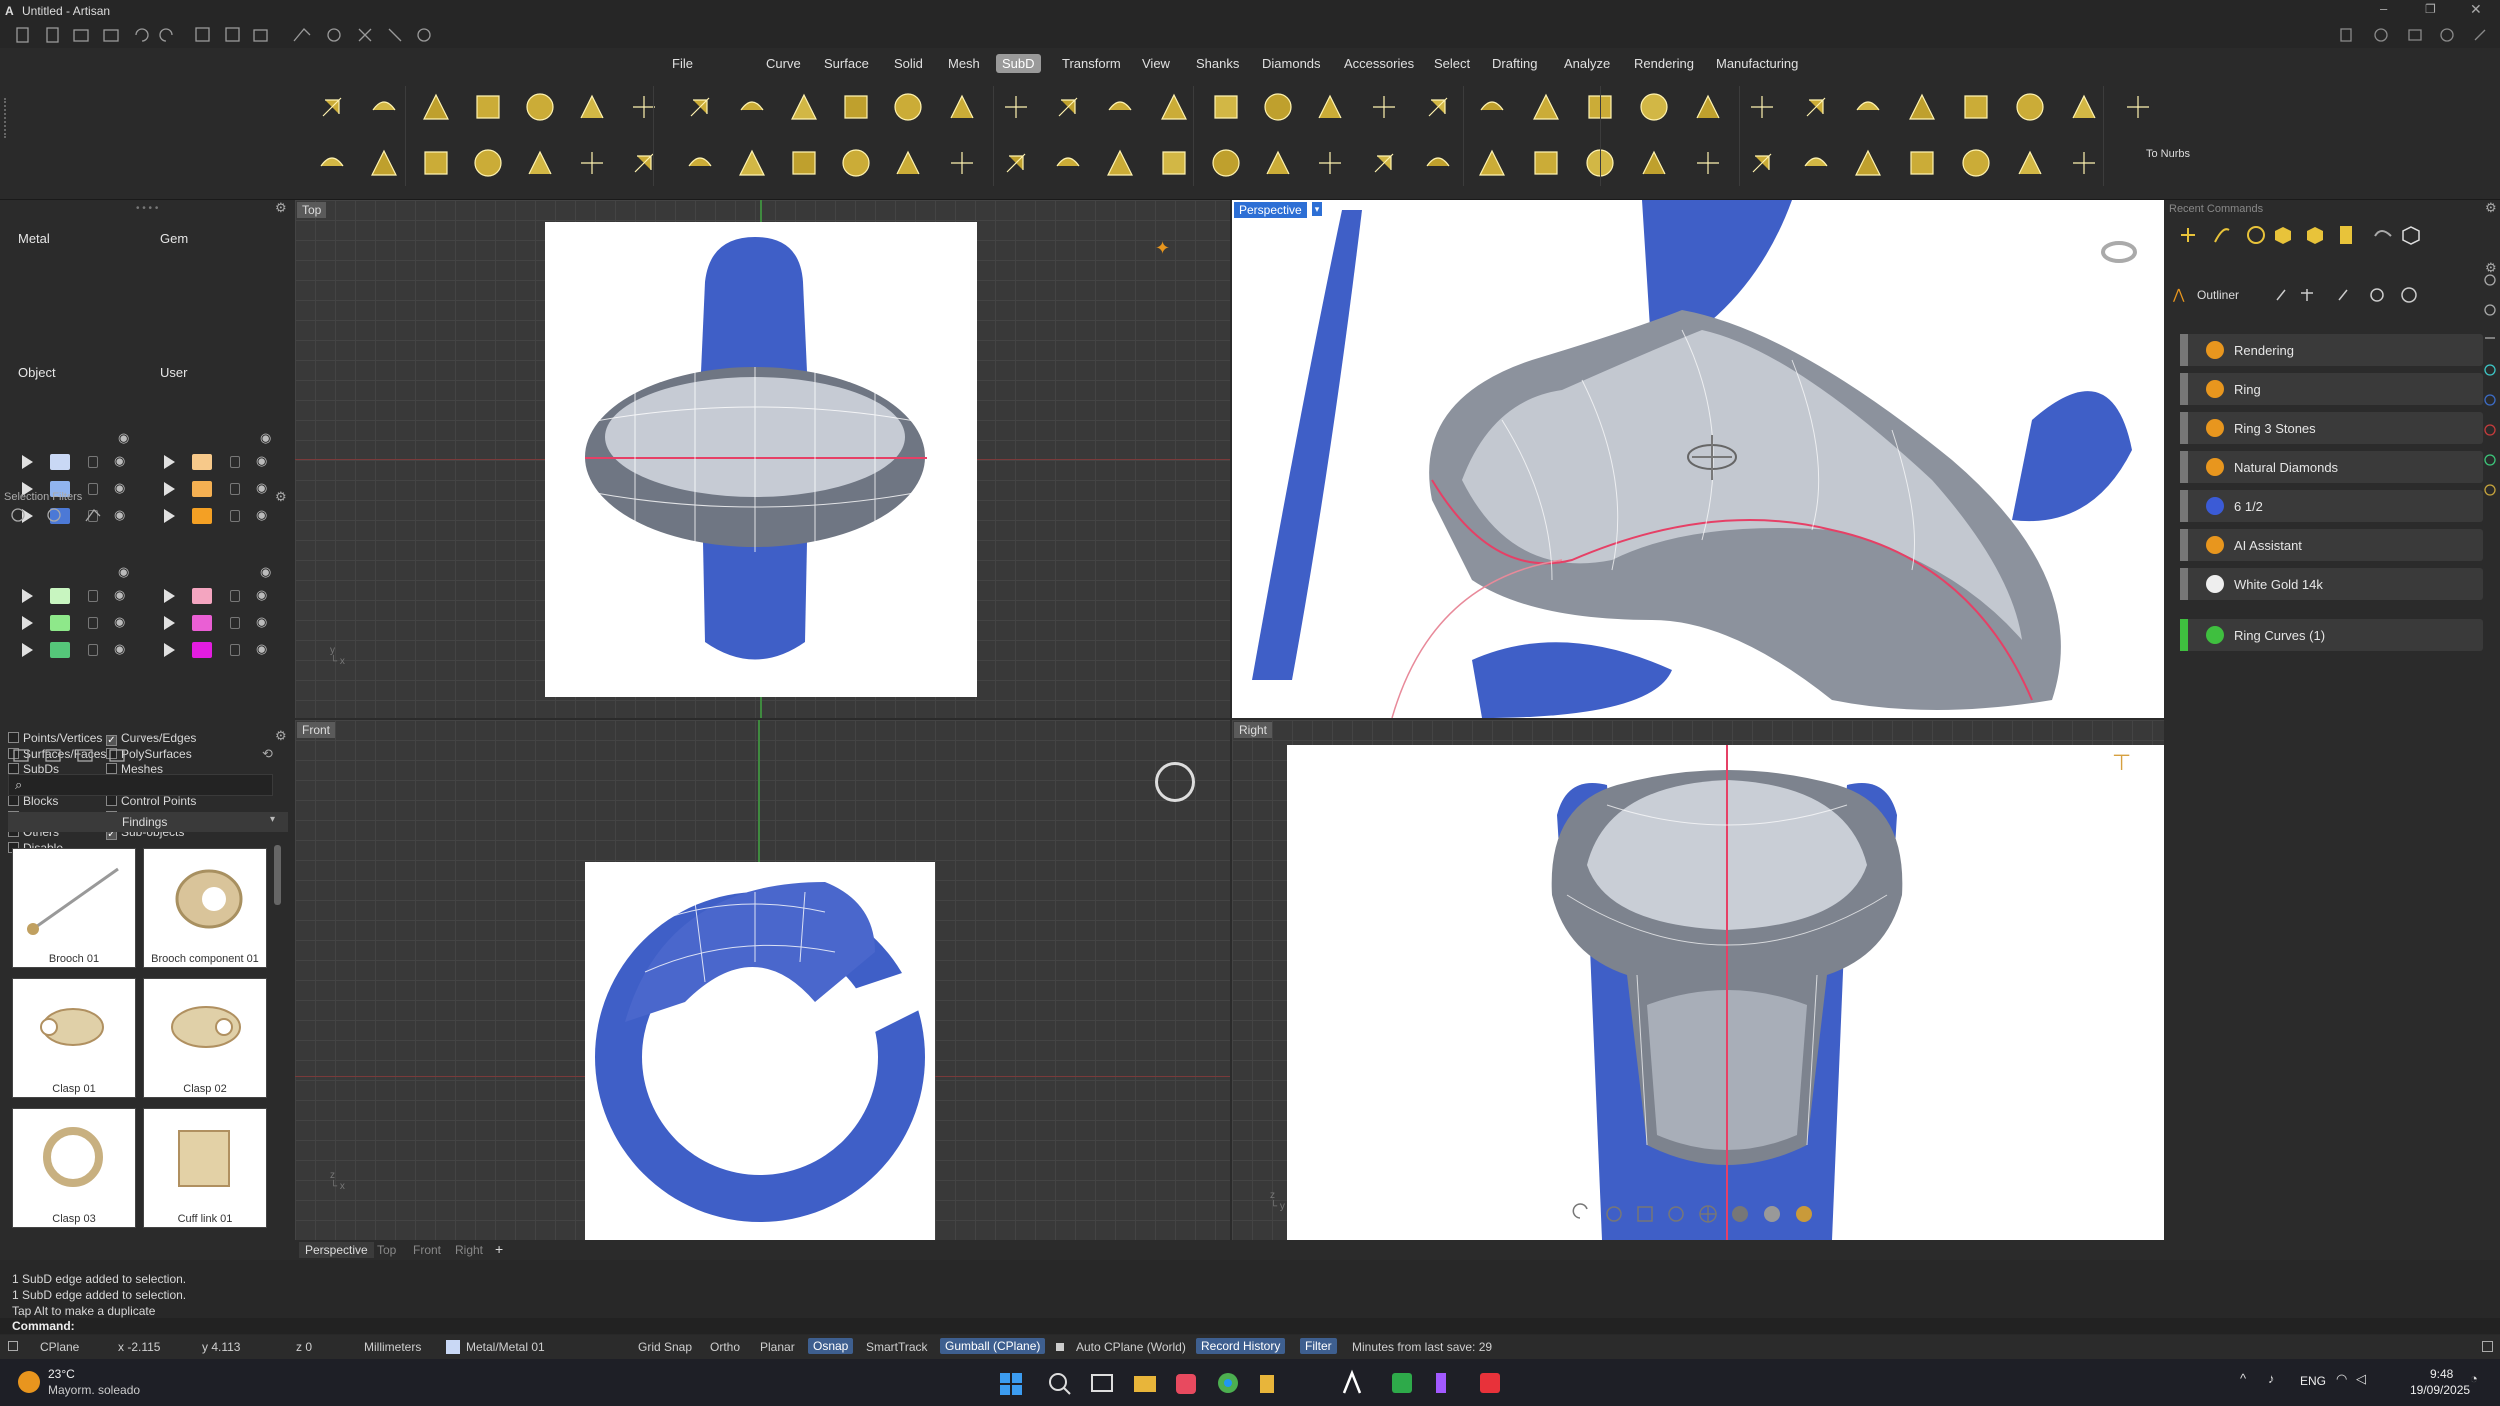  Describe the element at coordinates (74, 1038) in the screenshot. I see `library-item: Clasp 01` at that location.